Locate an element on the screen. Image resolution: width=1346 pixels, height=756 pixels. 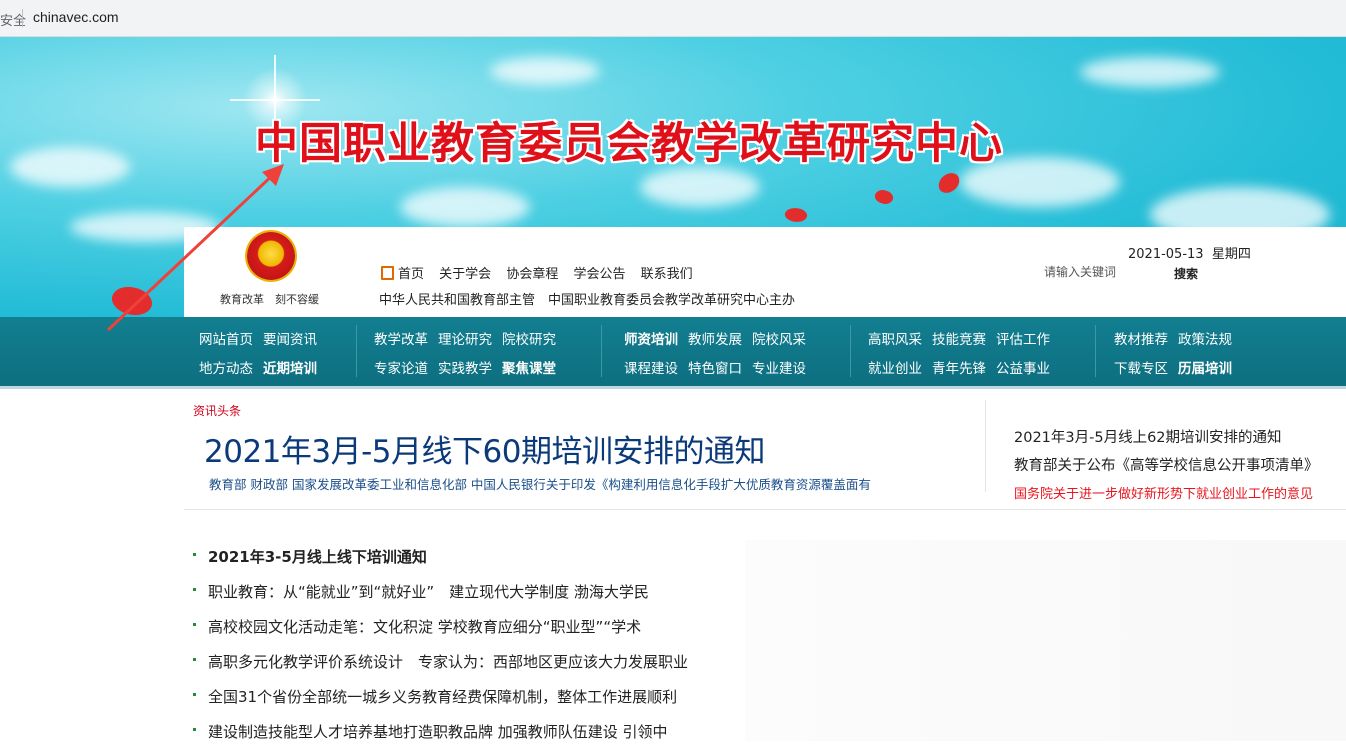
faded-image is located at coordinates (1045, 640).